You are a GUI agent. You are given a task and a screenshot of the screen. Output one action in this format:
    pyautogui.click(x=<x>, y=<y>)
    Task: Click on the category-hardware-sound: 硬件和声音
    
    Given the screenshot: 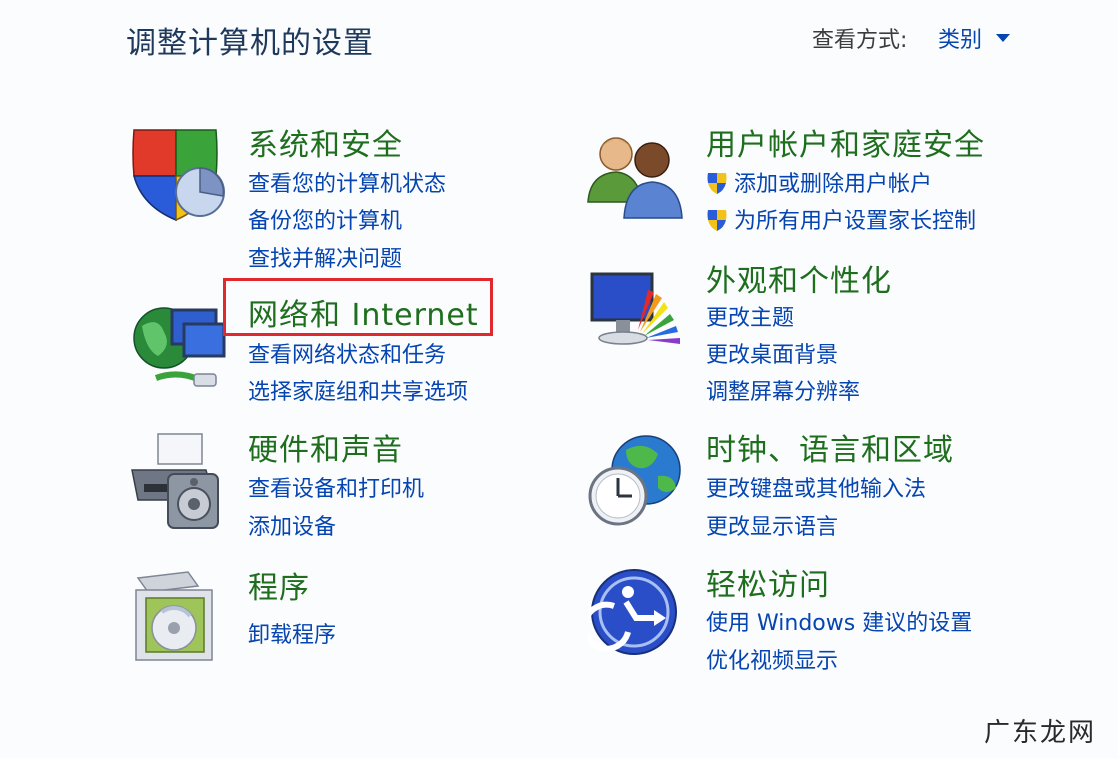 What is the action you would take?
    pyautogui.click(x=325, y=447)
    